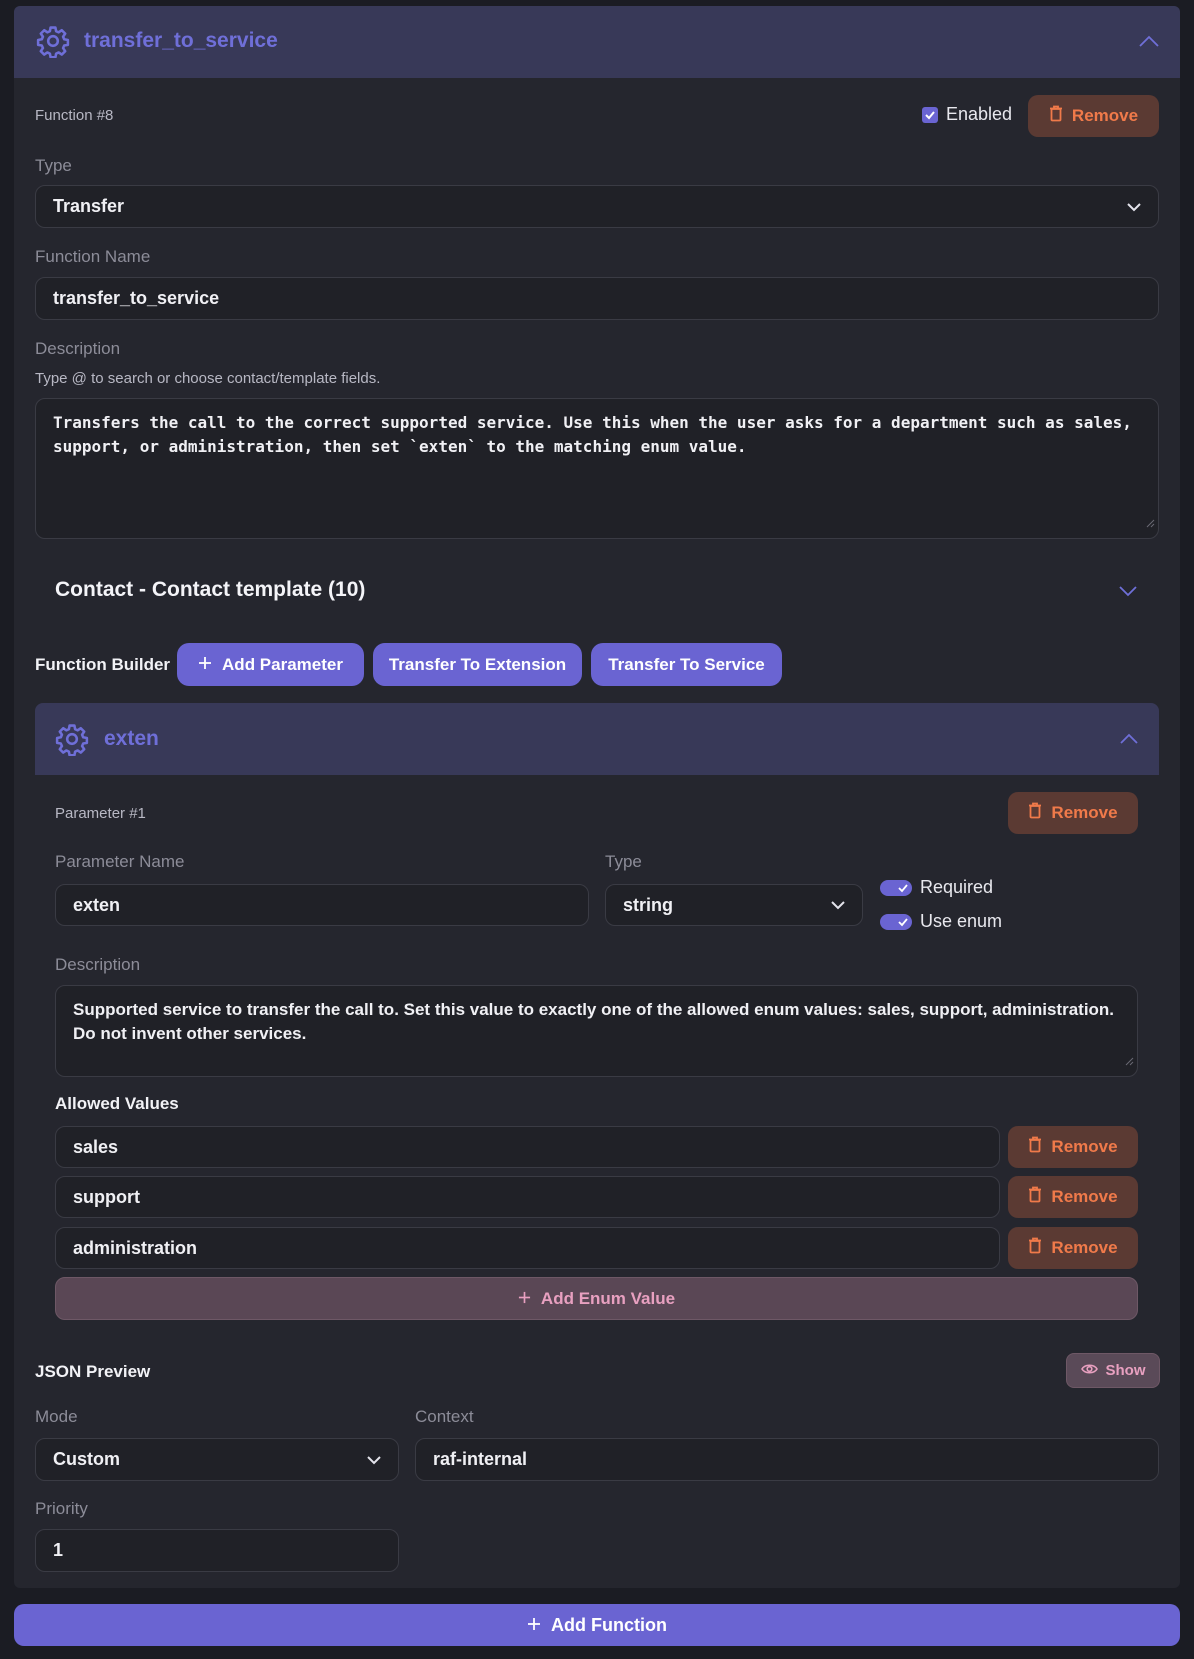 This screenshot has height=1659, width=1194. What do you see at coordinates (597, 42) in the screenshot?
I see `function-card-header: transfer_to_service` at bounding box center [597, 42].